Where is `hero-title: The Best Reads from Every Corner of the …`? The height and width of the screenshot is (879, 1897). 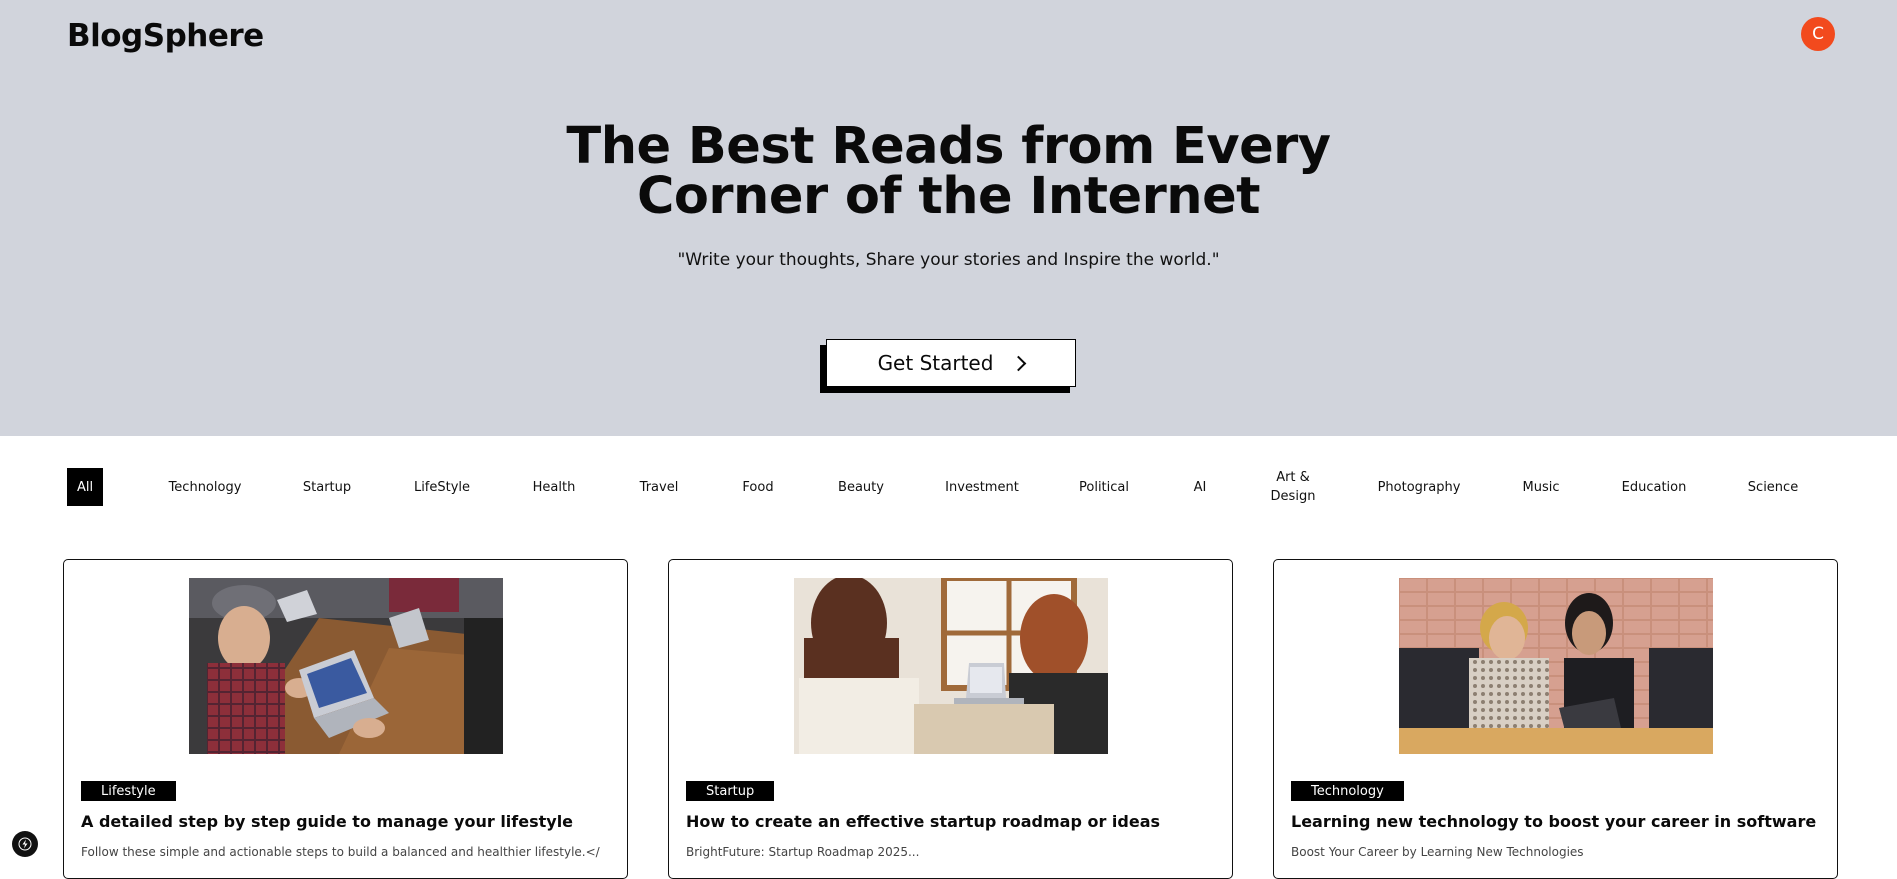
hero-title: The Best Reads from Every Corner of the … is located at coordinates (948, 171).